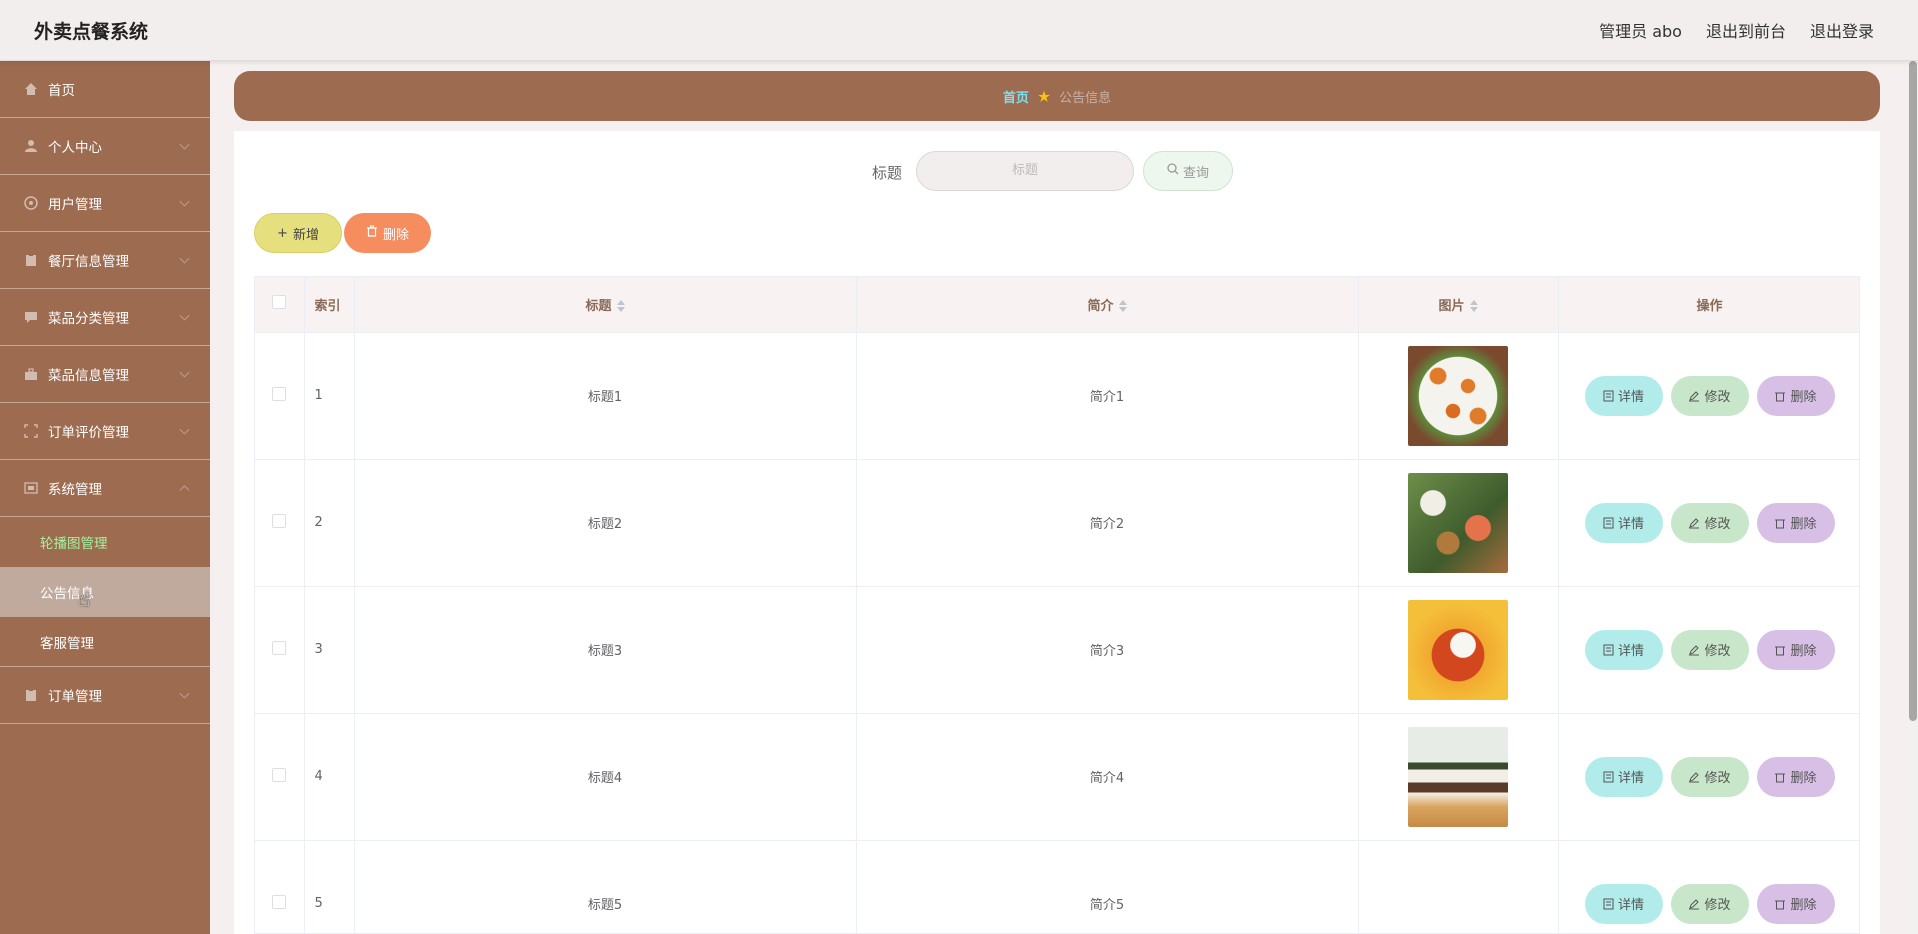 The image size is (1918, 934). I want to click on cell-title: 标题4, so click(605, 777).